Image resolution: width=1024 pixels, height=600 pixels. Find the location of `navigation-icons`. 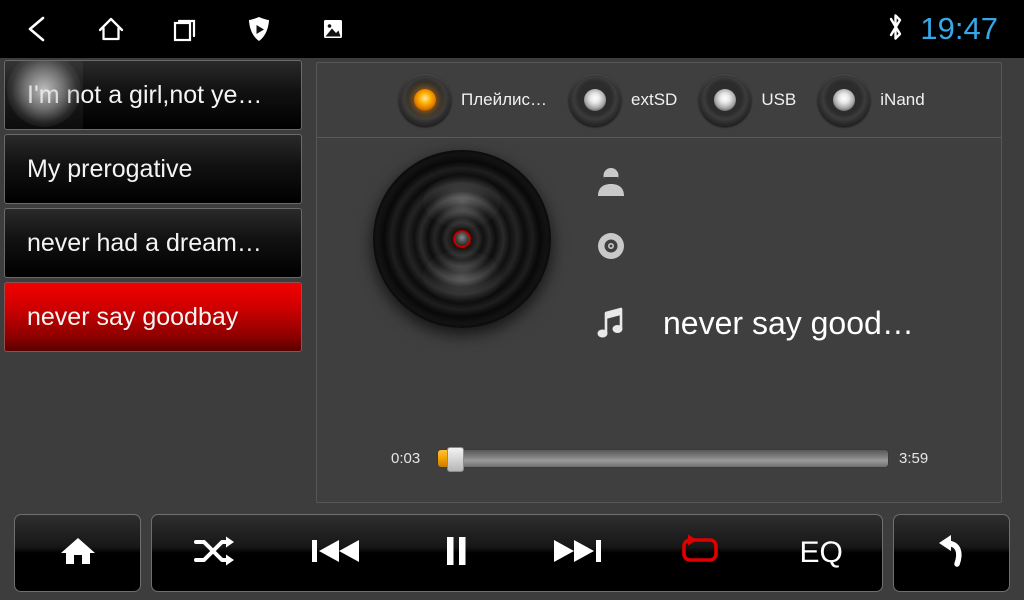

navigation-icons is located at coordinates (185, 29).